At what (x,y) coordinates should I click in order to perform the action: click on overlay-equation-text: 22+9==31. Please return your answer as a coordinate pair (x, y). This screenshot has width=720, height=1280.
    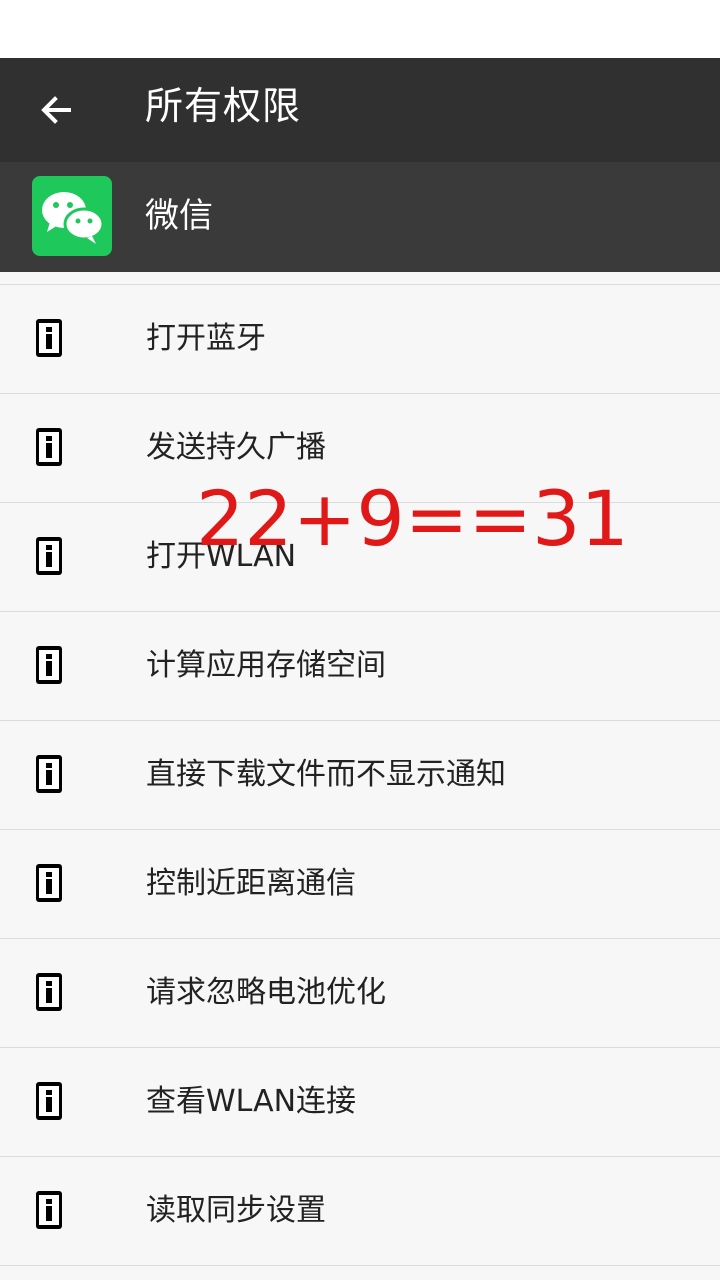
    Looking at the image, I should click on (412, 518).